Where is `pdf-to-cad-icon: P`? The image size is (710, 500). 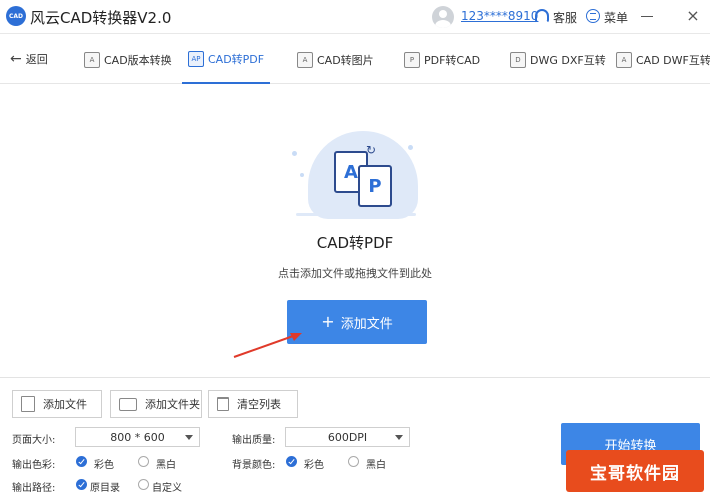 pdf-to-cad-icon: P is located at coordinates (412, 60).